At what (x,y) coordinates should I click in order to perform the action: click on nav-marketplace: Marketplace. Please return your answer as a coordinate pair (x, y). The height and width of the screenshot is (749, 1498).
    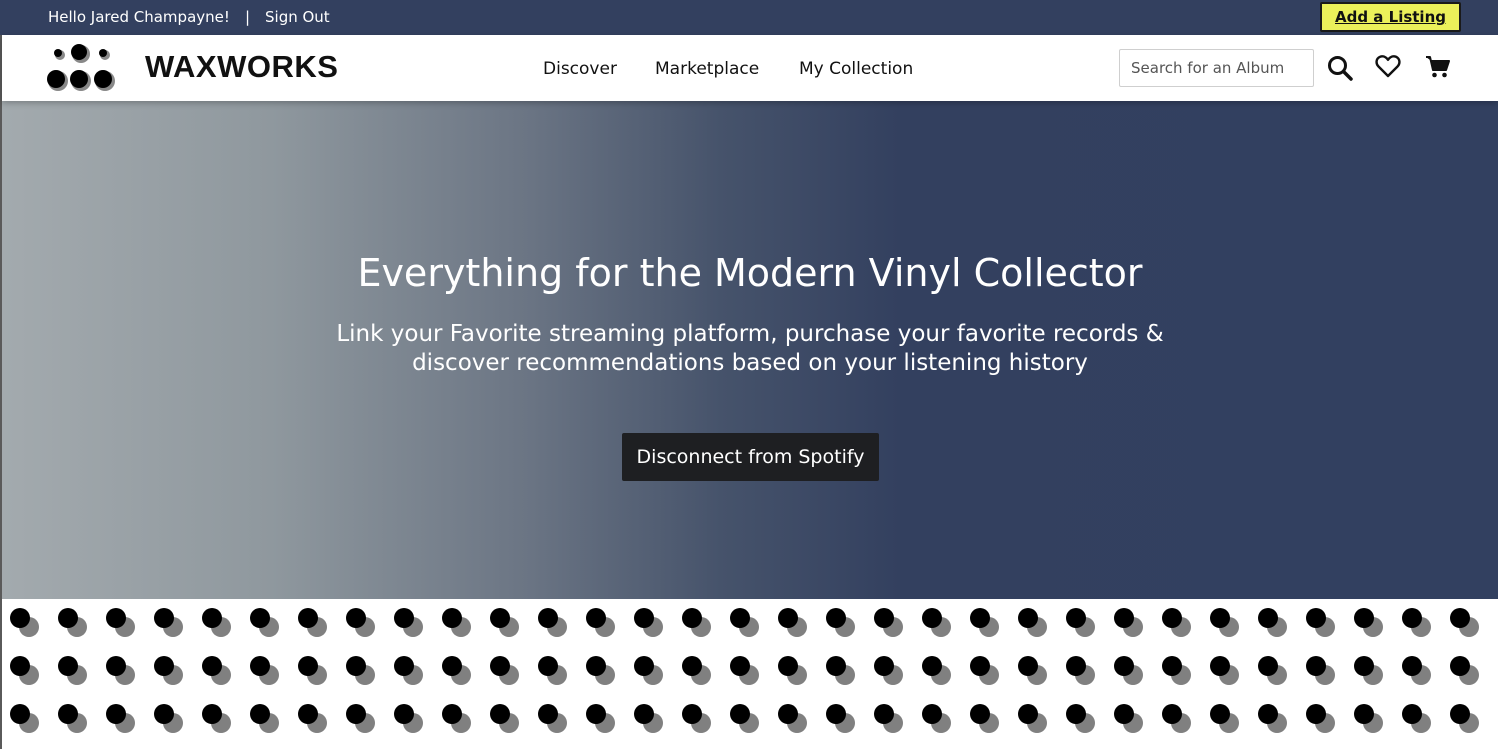
    Looking at the image, I should click on (707, 69).